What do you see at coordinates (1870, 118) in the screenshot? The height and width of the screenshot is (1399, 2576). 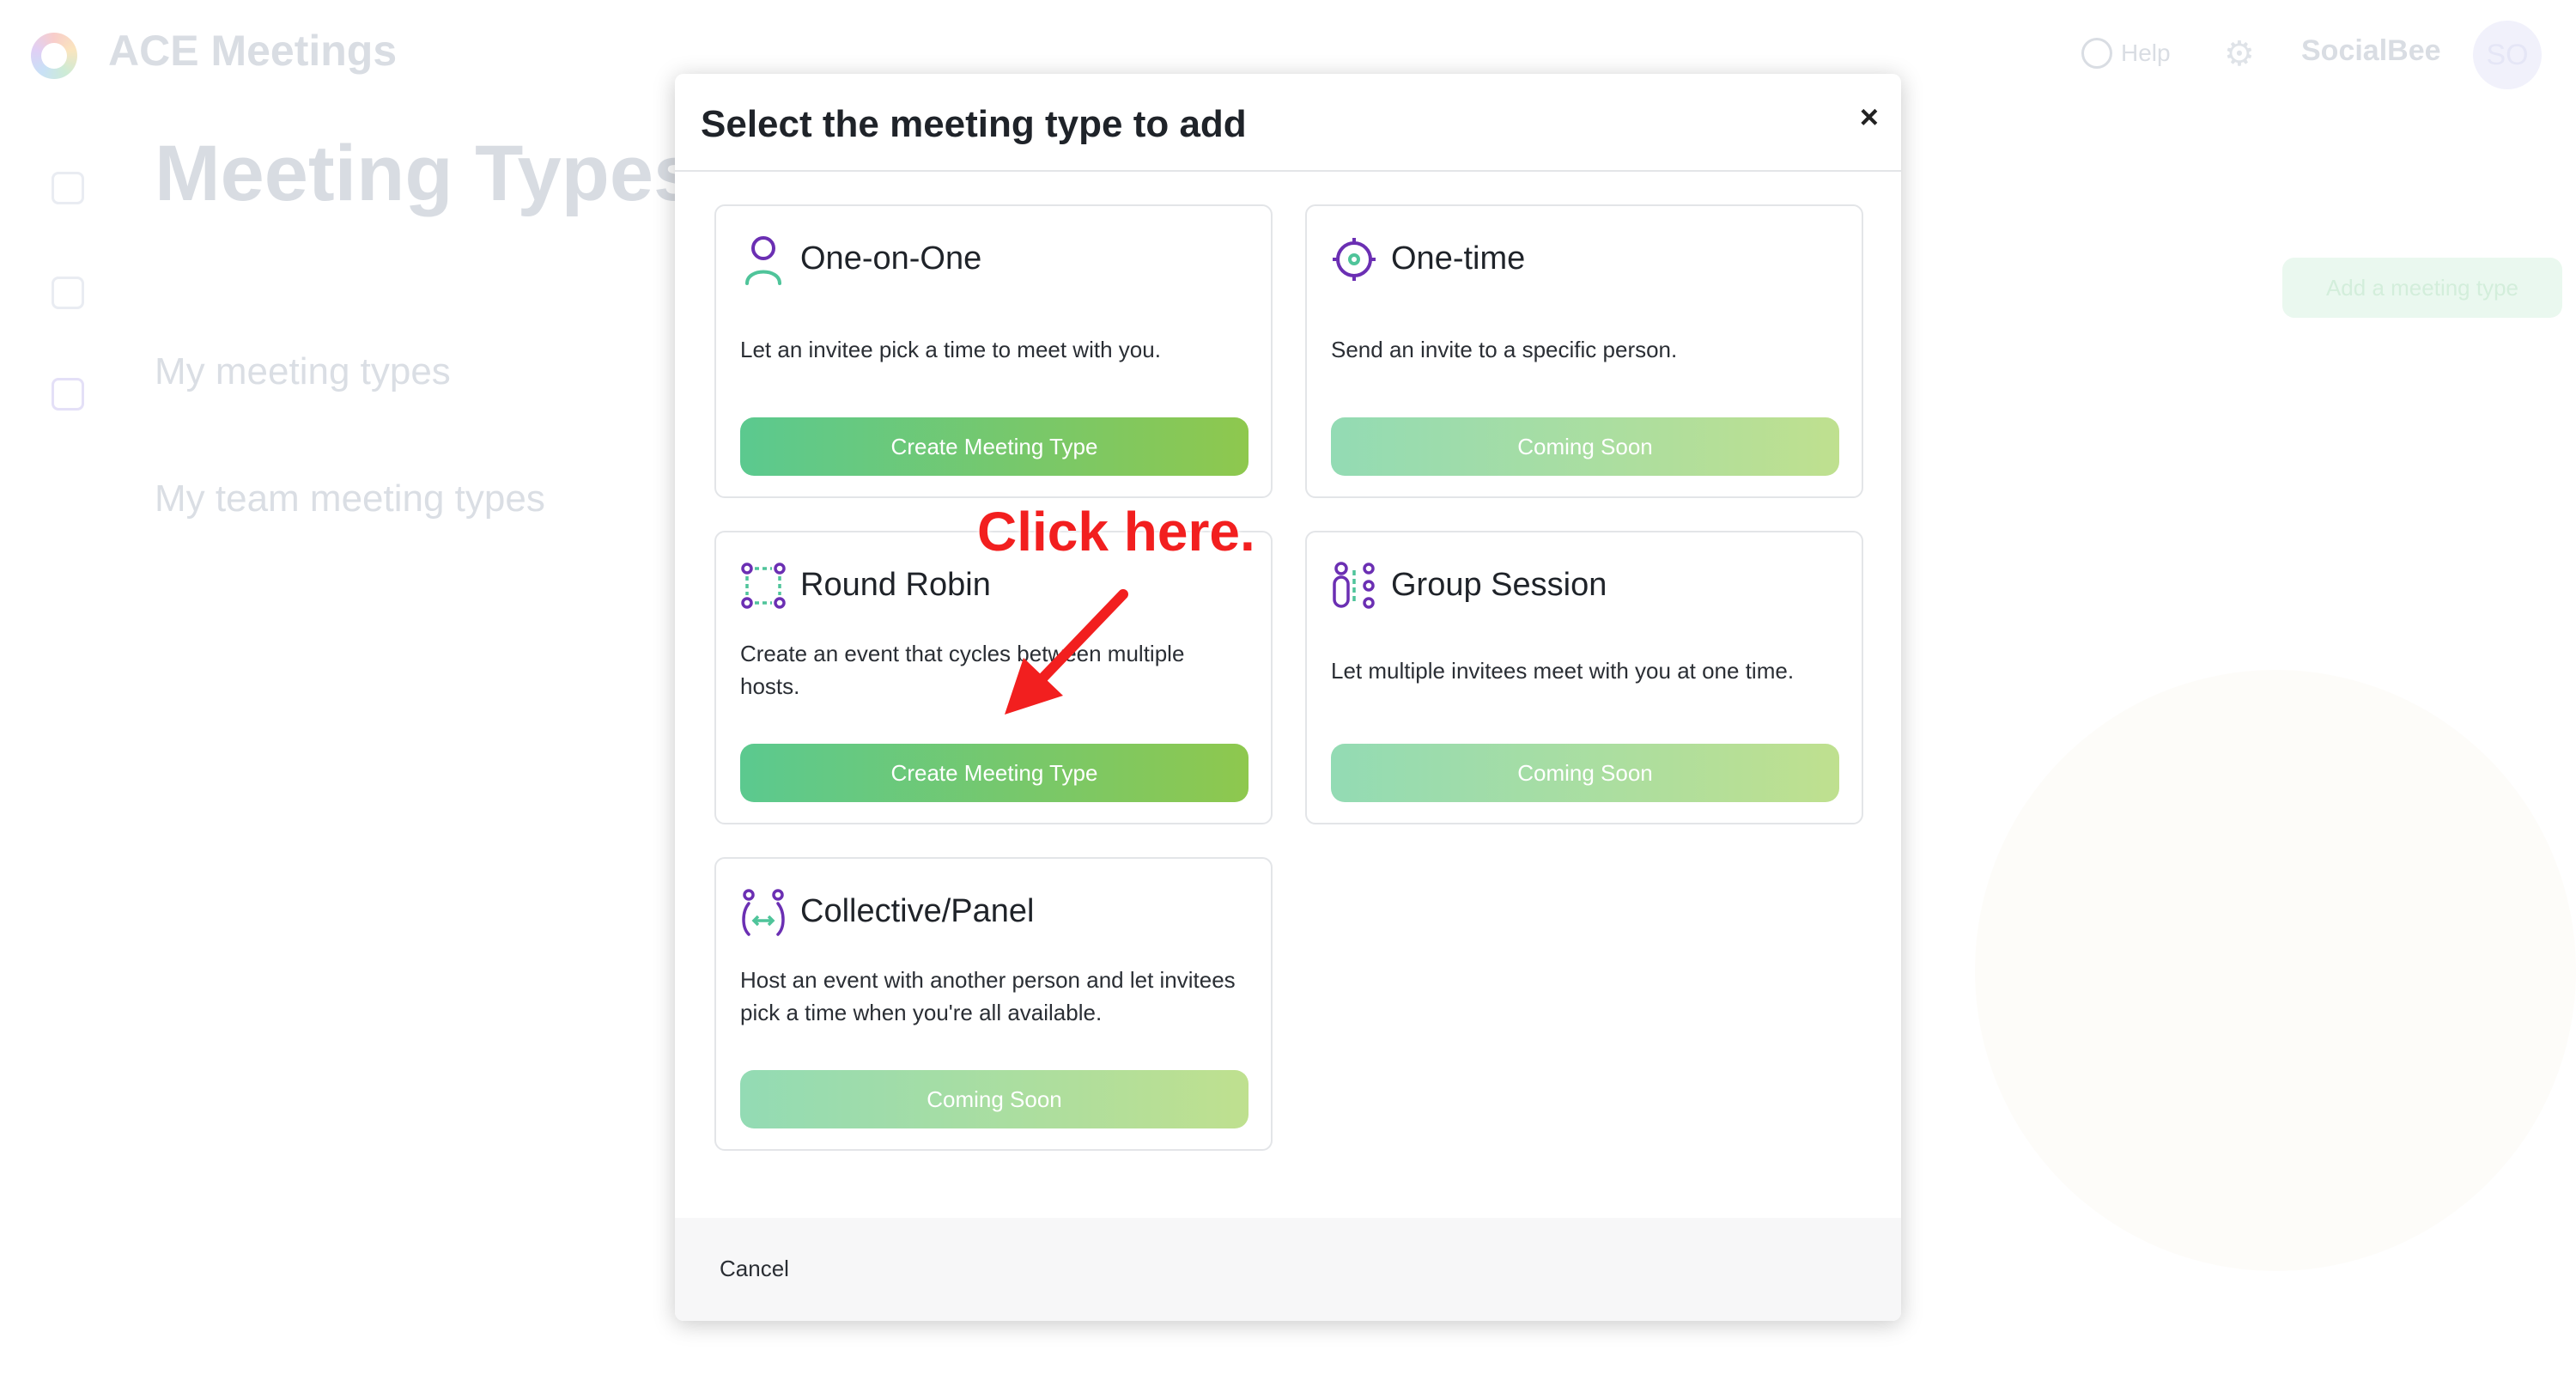 I see `close-icon: ×` at bounding box center [1870, 118].